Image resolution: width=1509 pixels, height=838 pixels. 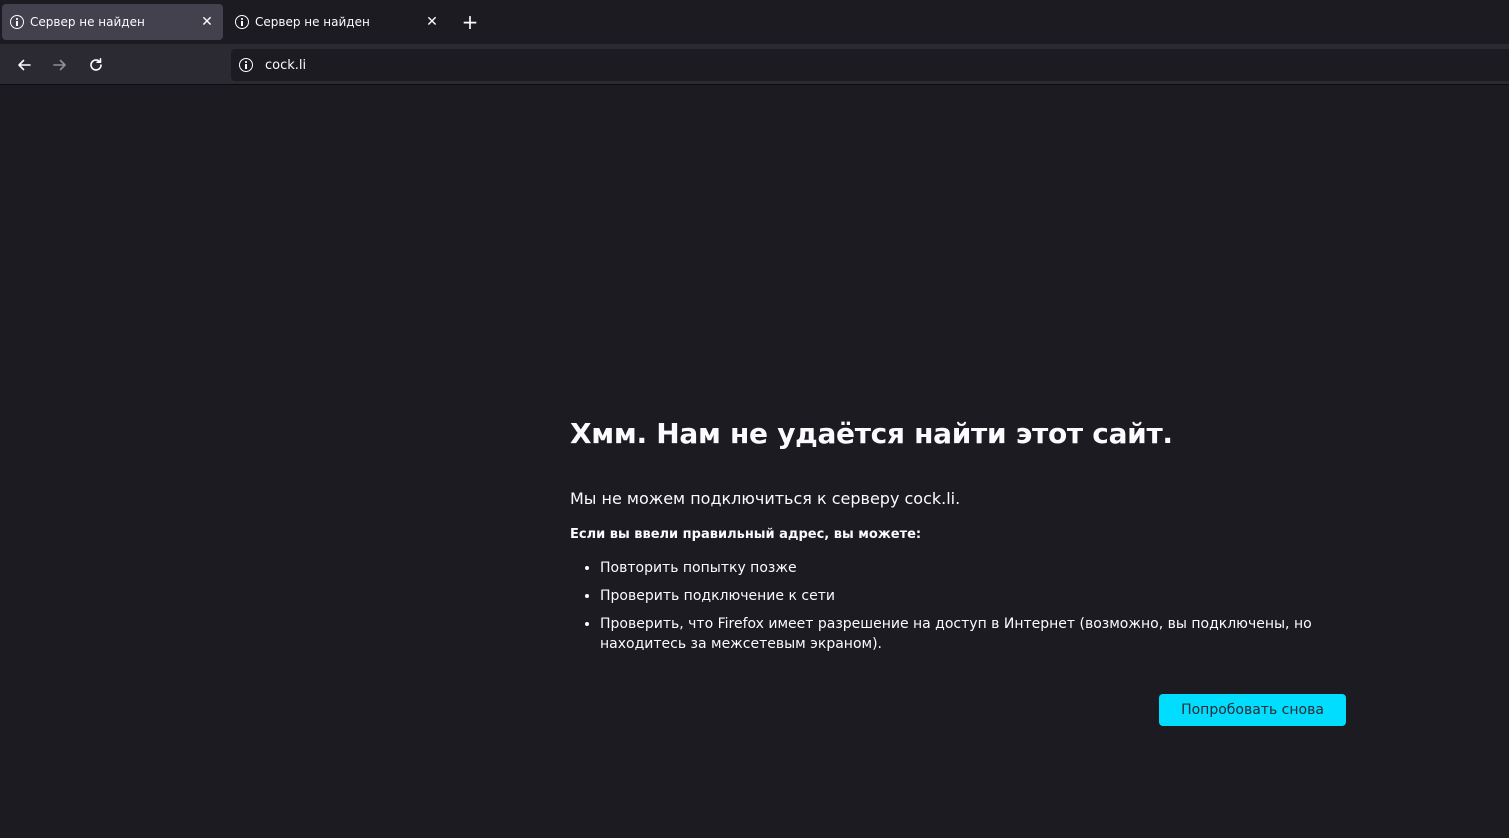 What do you see at coordinates (1252, 710) in the screenshot?
I see `try-again-button: Попробовать снова` at bounding box center [1252, 710].